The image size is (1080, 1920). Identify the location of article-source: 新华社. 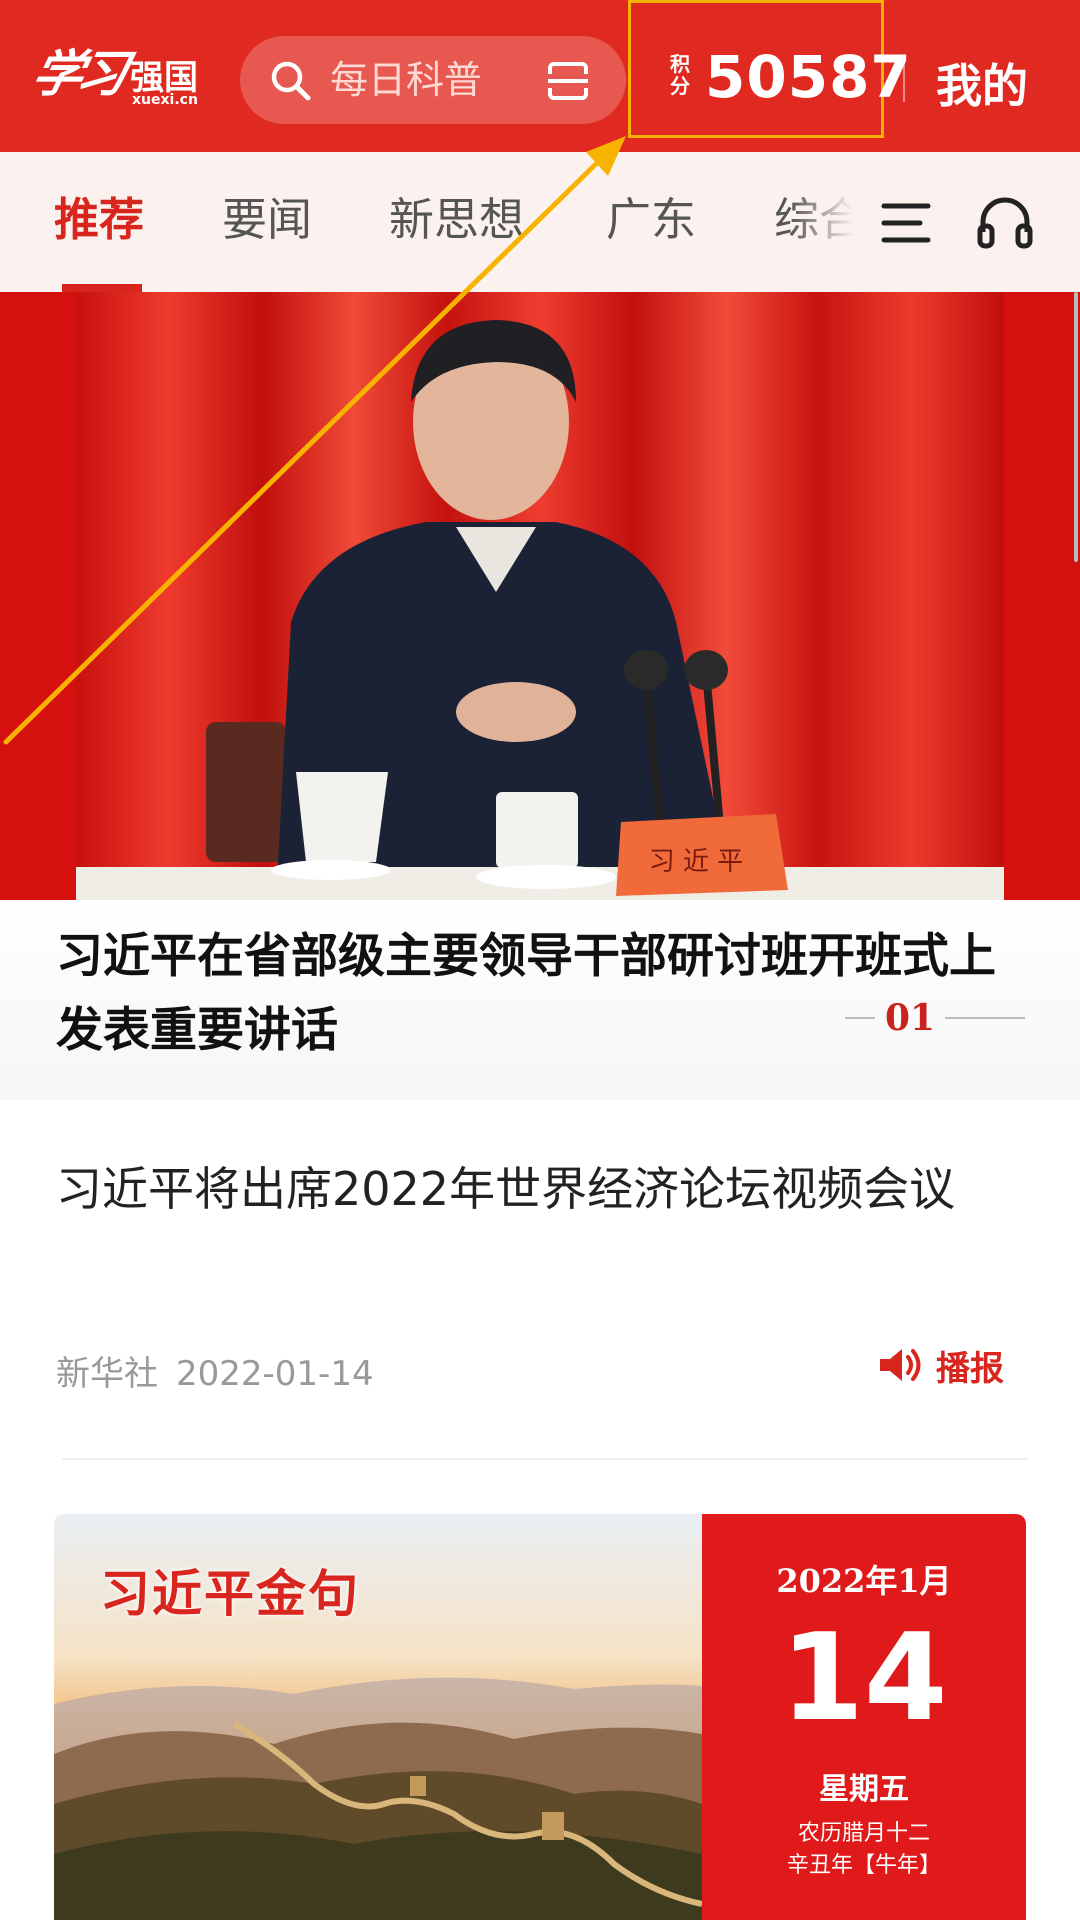
(107, 1374).